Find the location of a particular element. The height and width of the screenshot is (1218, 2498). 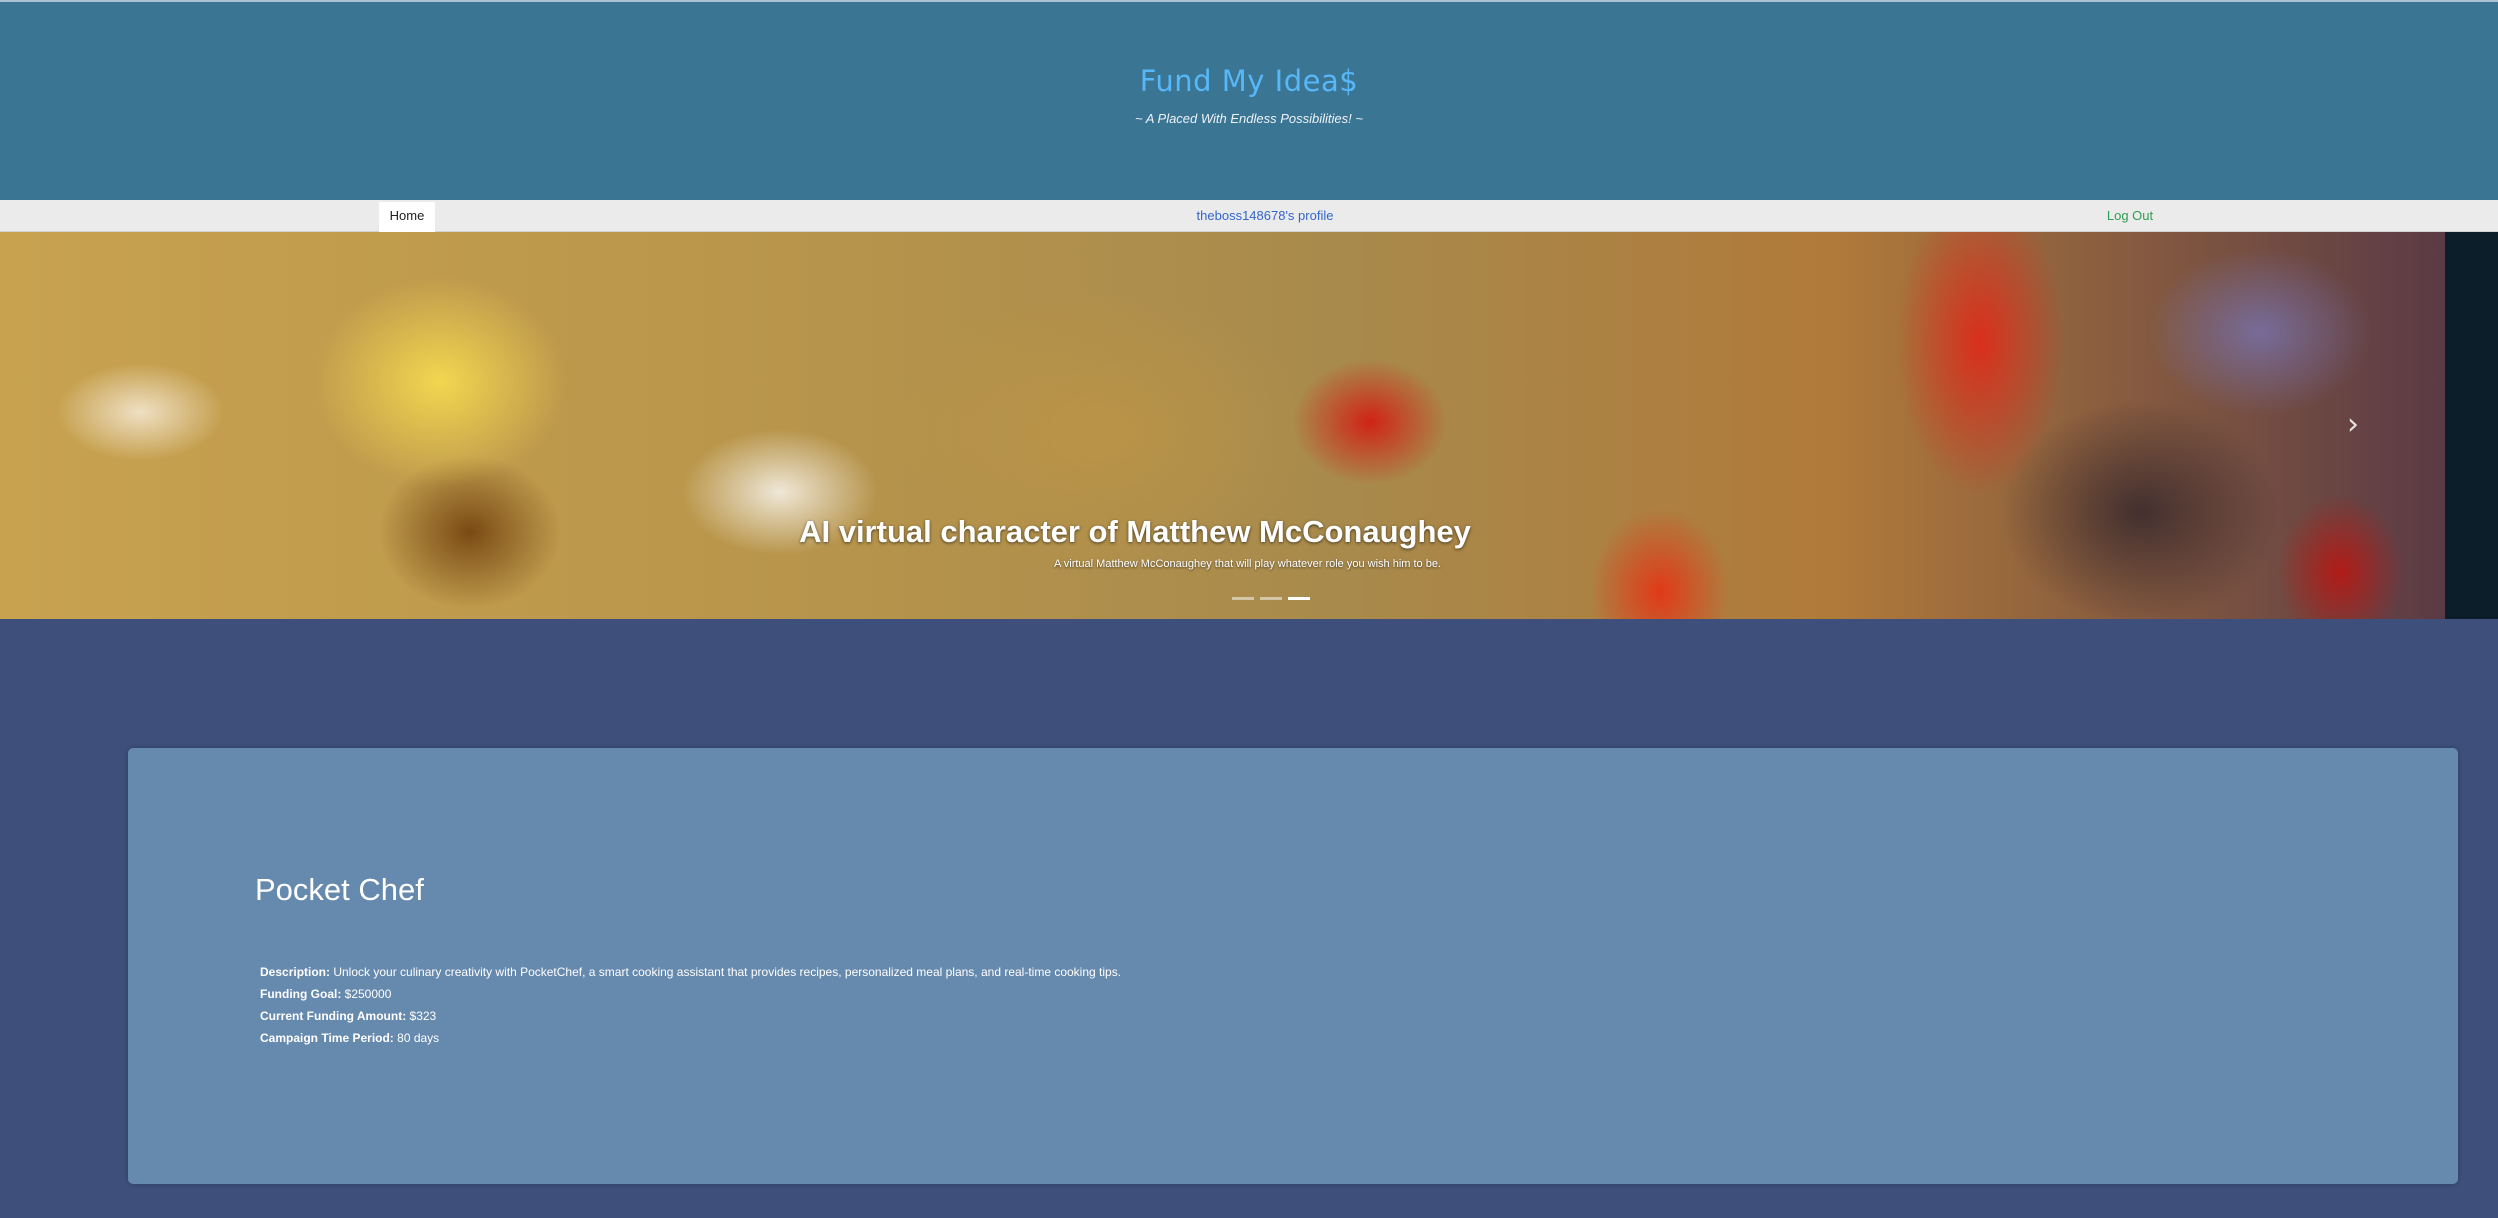

current-funding-label: Current Funding Amount: is located at coordinates (335, 1016).